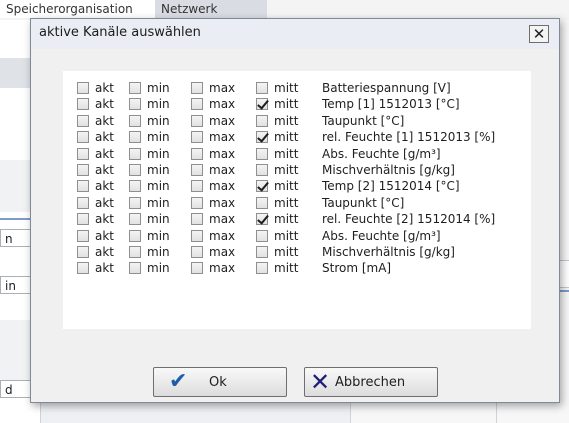 The width and height of the screenshot is (569, 423). Describe the element at coordinates (295, 34) in the screenshot. I see `dialog-titlebar: aktive Kanäle auswählen ✕` at that location.